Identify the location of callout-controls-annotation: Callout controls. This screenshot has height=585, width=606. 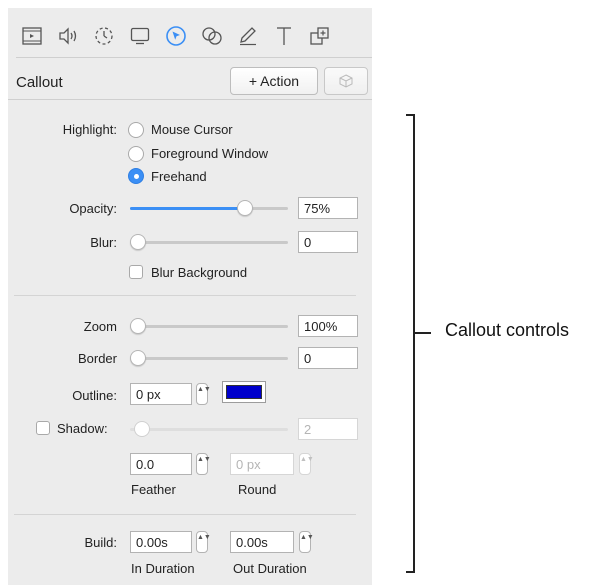
(507, 330).